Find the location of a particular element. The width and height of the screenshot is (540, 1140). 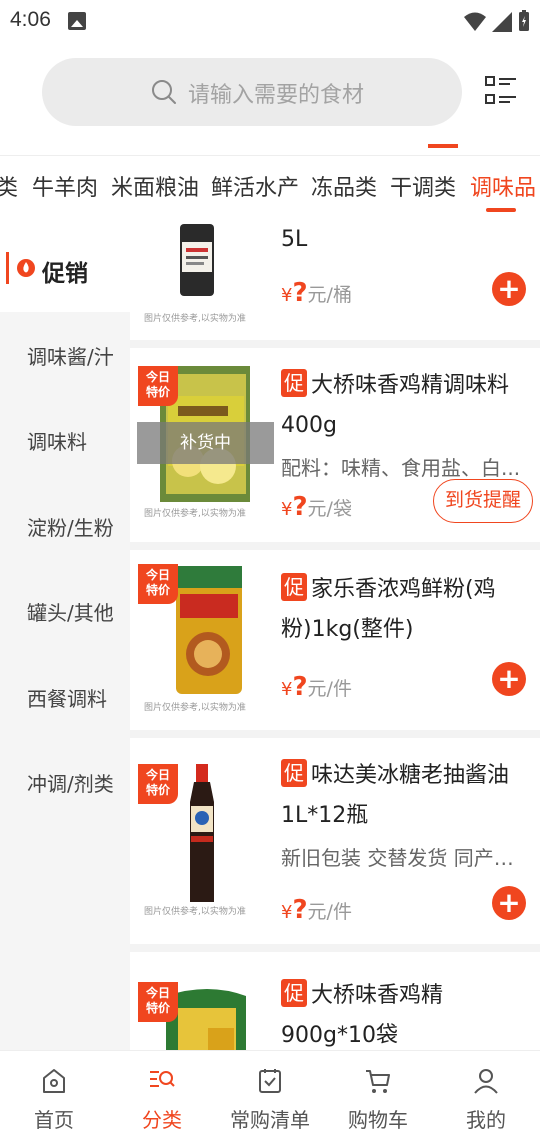

home-icon is located at coordinates (54, 1081).